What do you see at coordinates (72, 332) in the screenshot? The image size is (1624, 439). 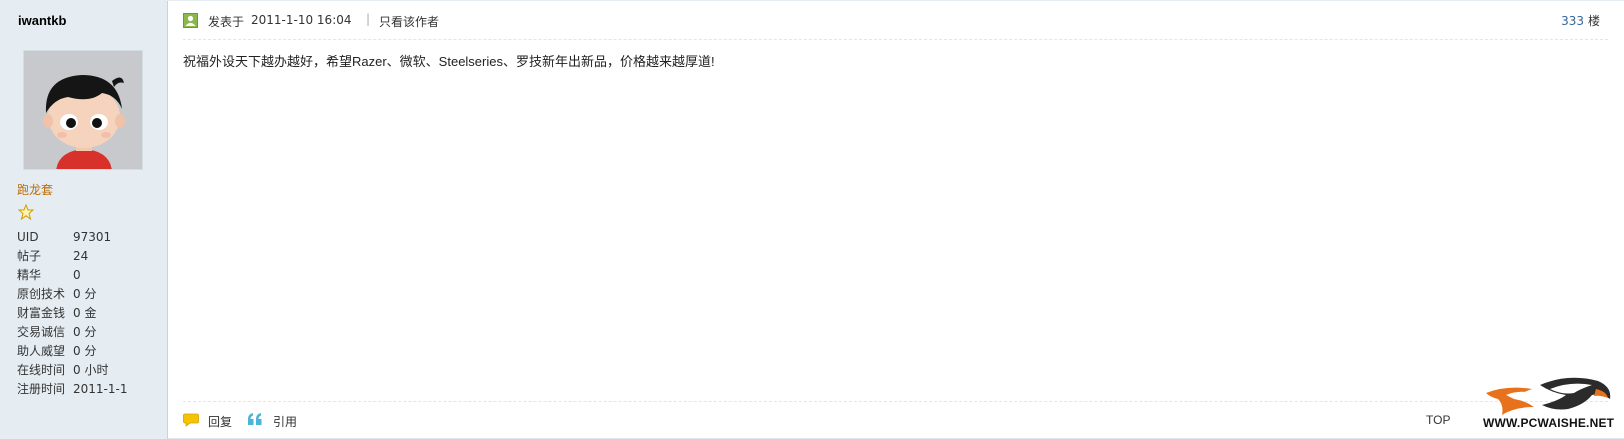 I see `stat-row-trust: 交易诚信 0 分` at bounding box center [72, 332].